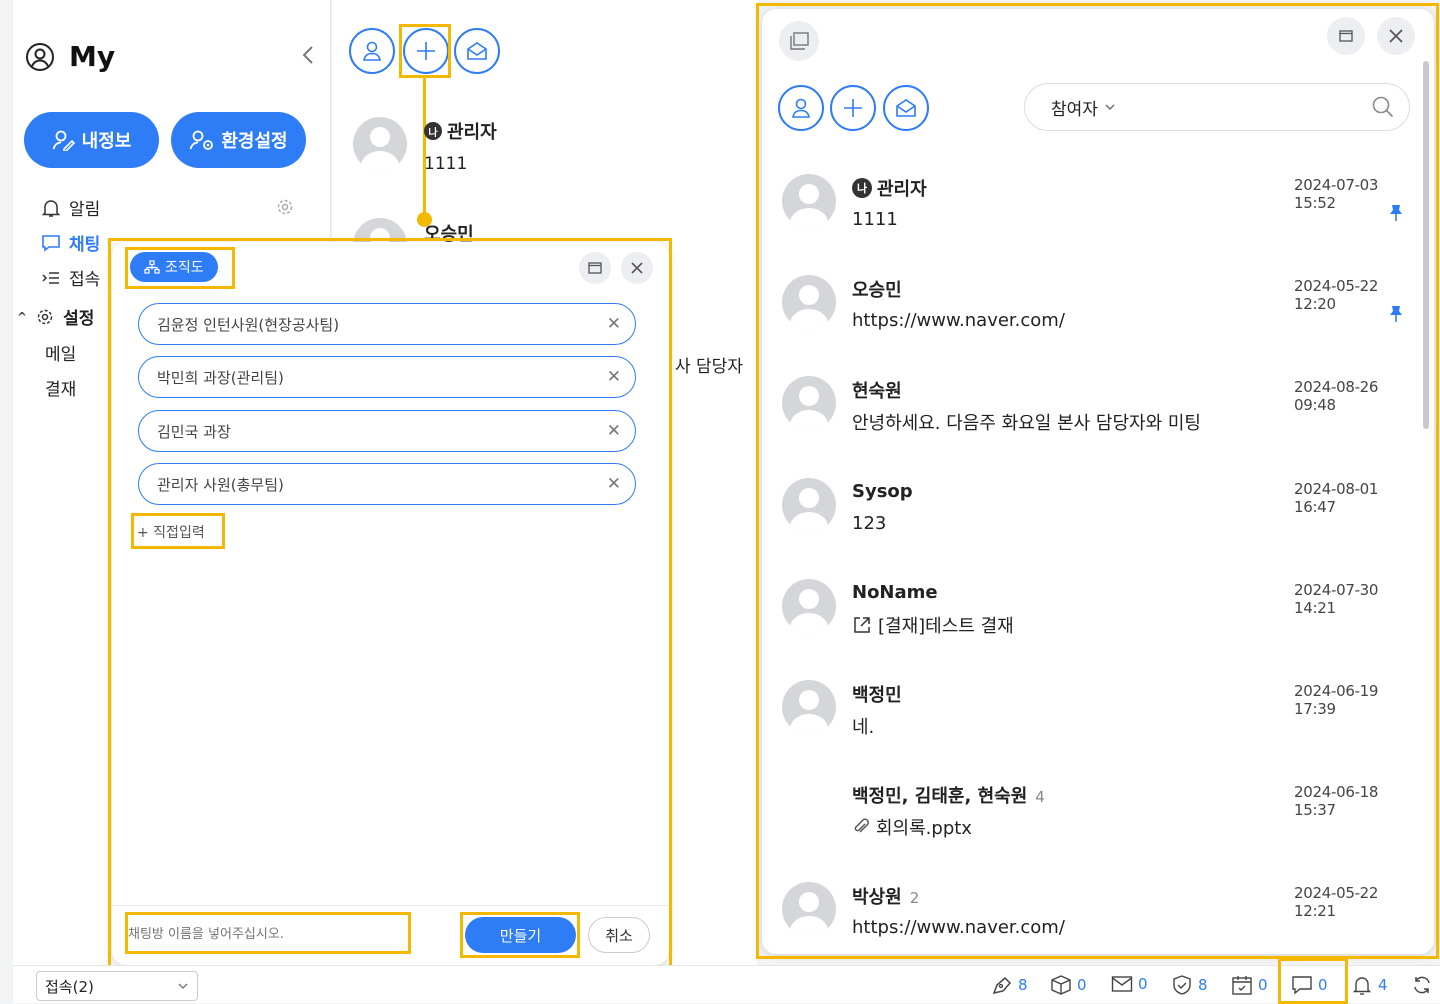 The height and width of the screenshot is (1004, 1440). Describe the element at coordinates (106, 141) in the screenshot. I see `profile-button-label: 내정보` at that location.